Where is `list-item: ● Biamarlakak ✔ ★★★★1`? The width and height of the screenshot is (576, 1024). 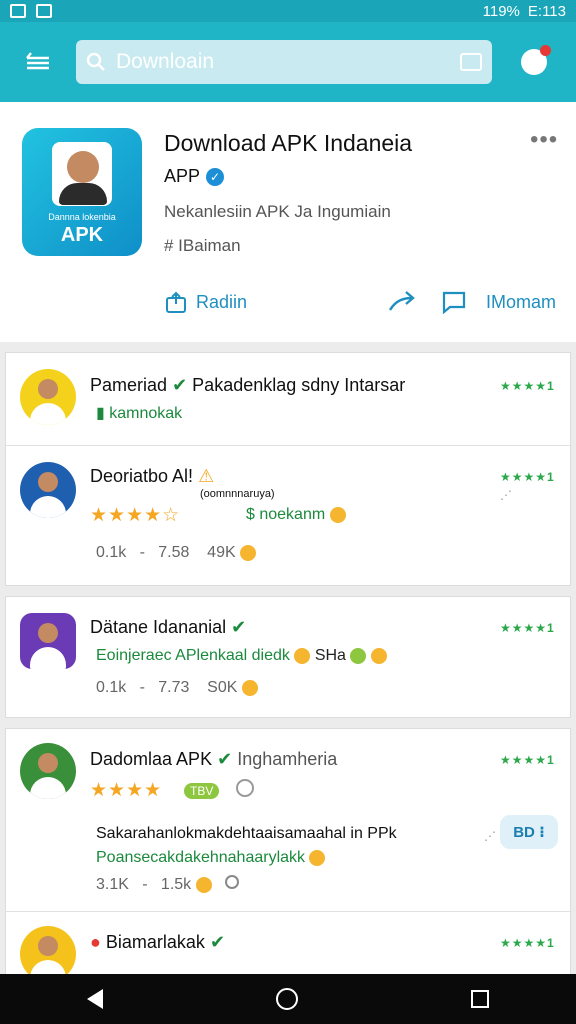 list-item: ● Biamarlakak ✔ ★★★★1 is located at coordinates (289, 947).